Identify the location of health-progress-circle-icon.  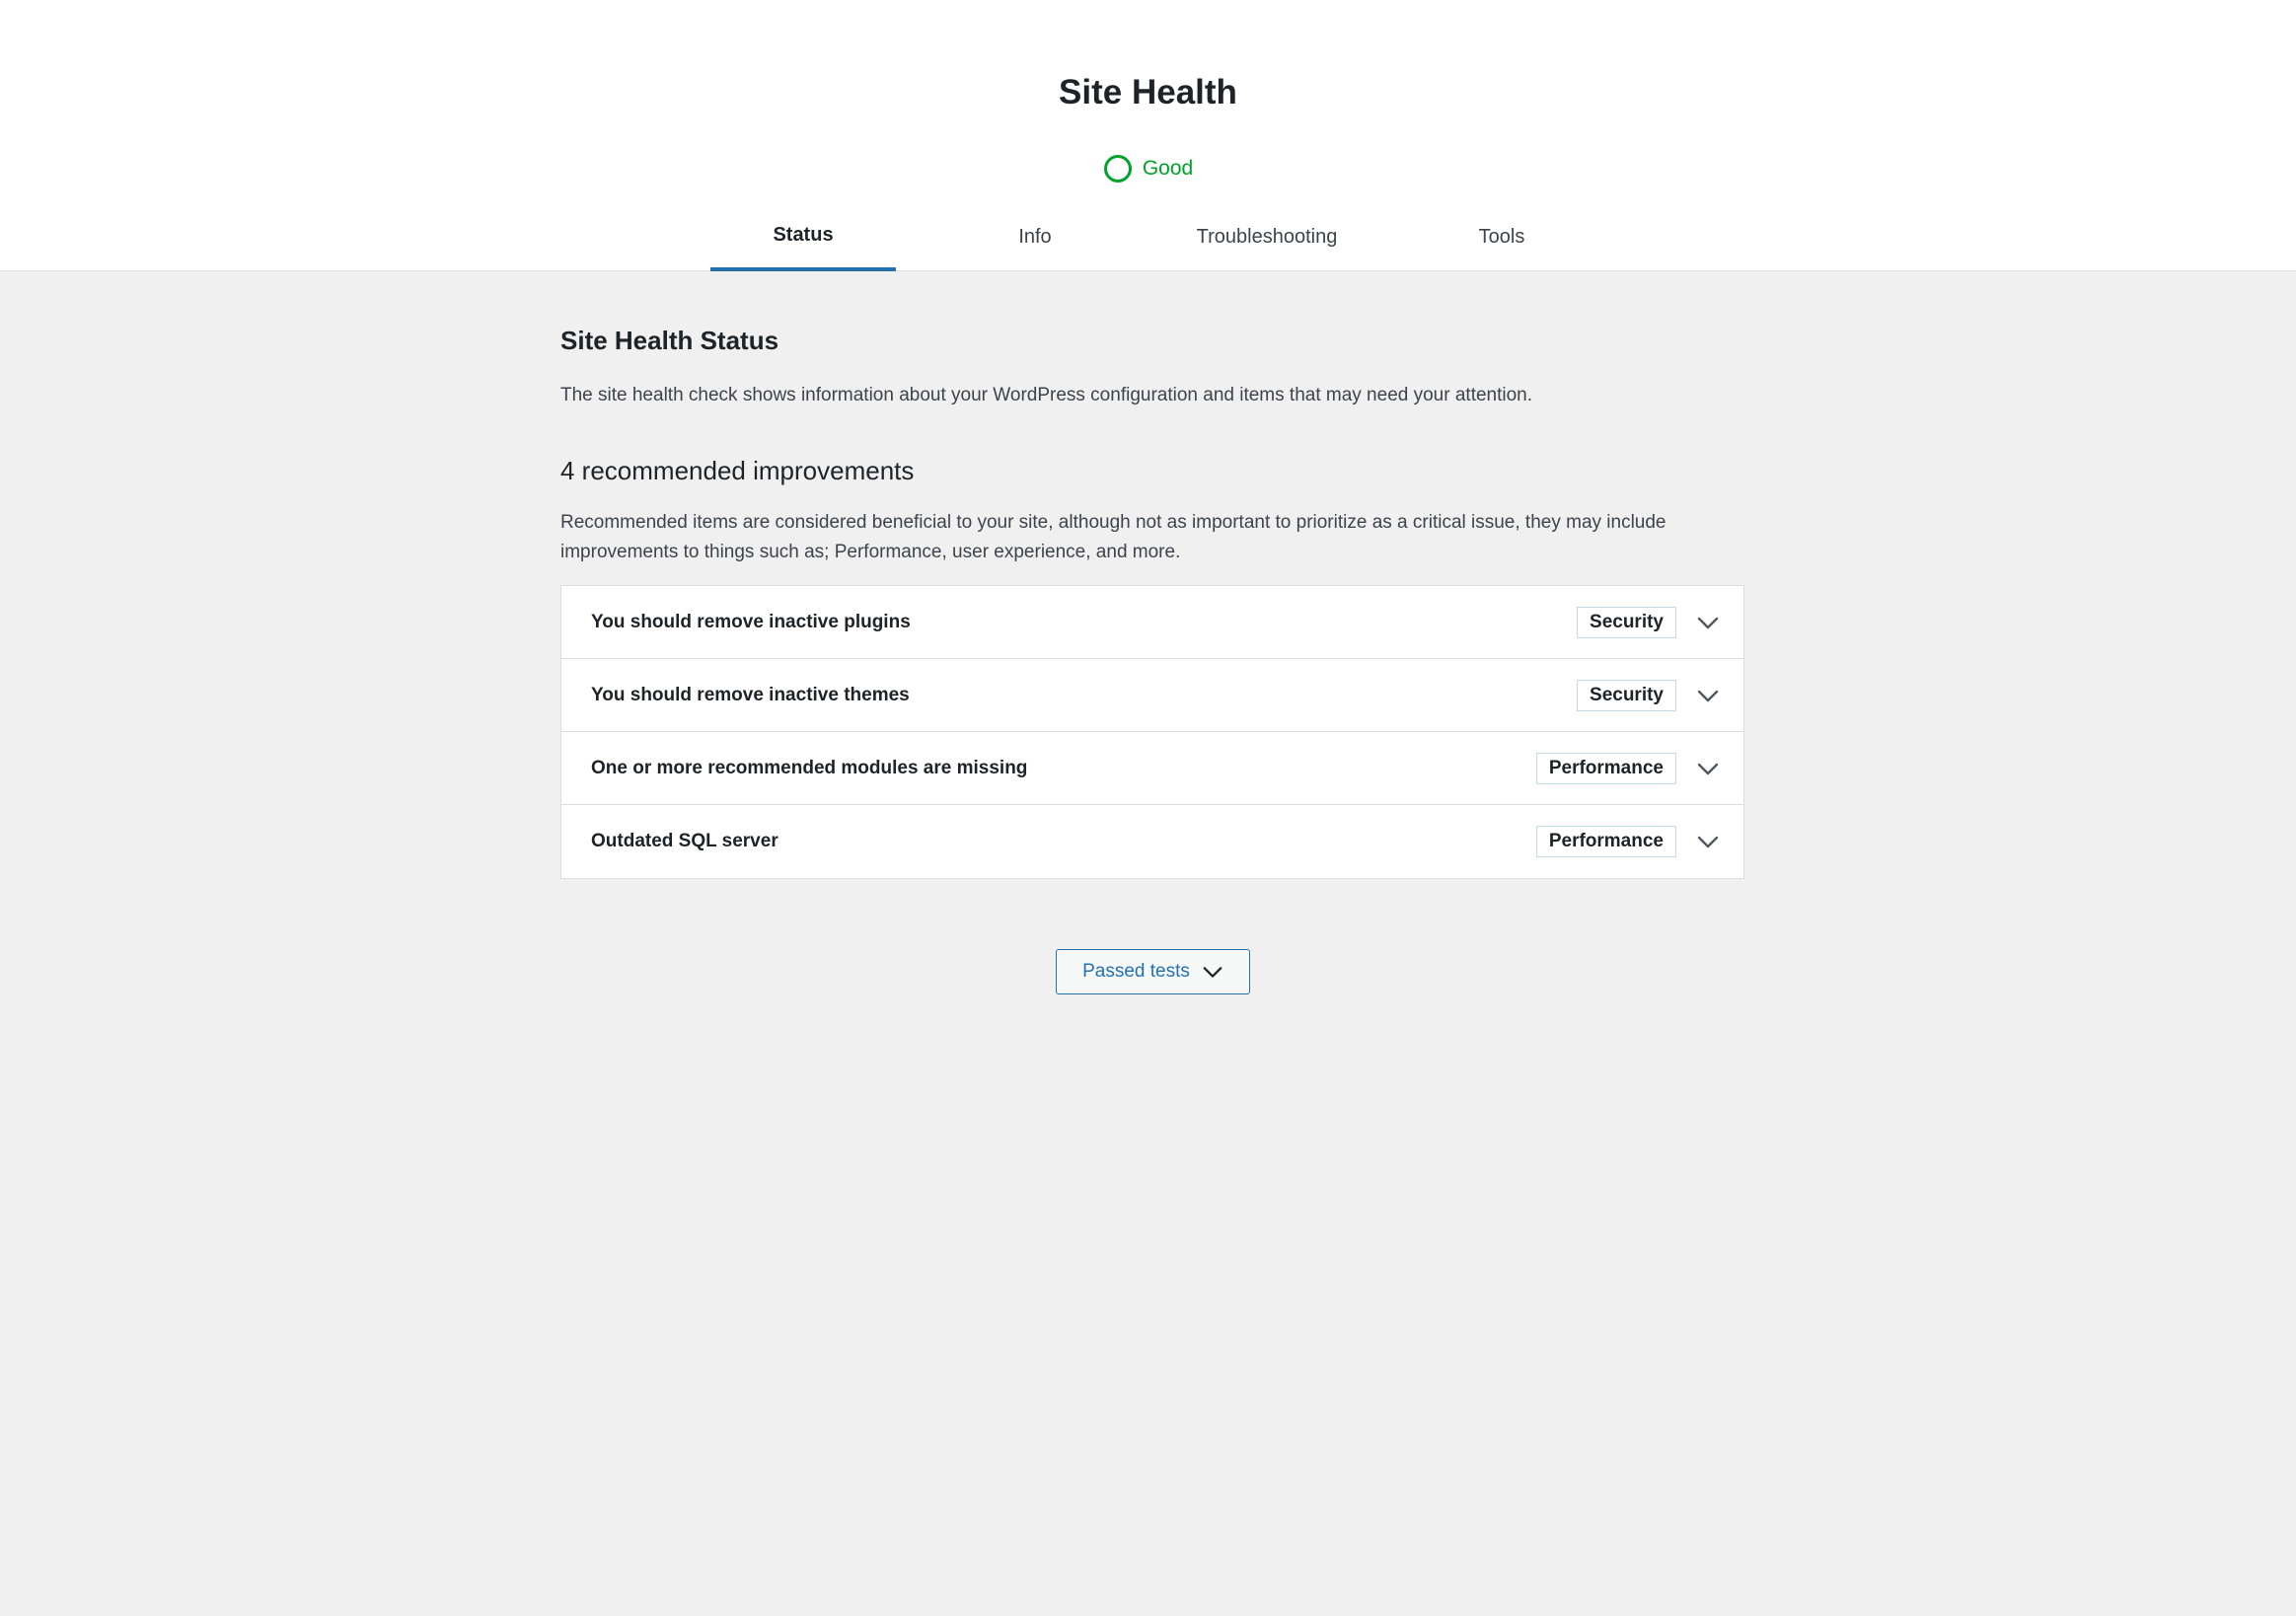
(1117, 169).